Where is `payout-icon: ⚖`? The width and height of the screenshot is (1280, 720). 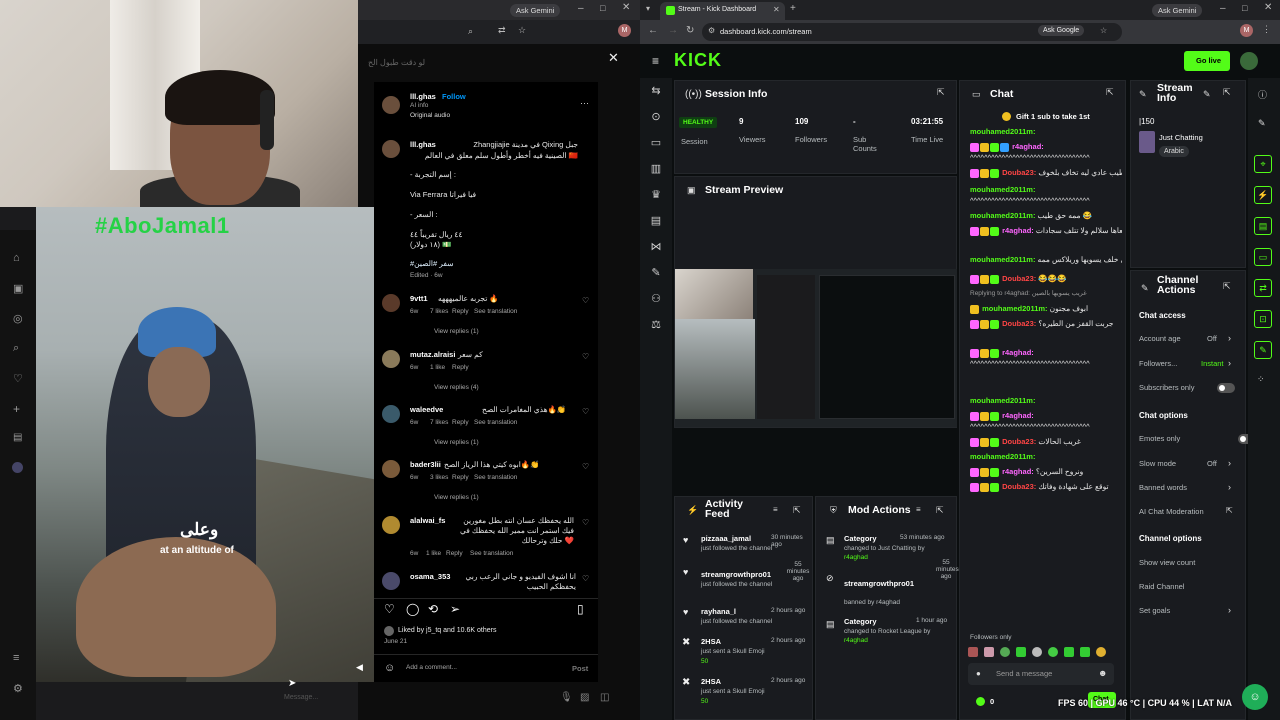 payout-icon: ⚖ is located at coordinates (656, 325).